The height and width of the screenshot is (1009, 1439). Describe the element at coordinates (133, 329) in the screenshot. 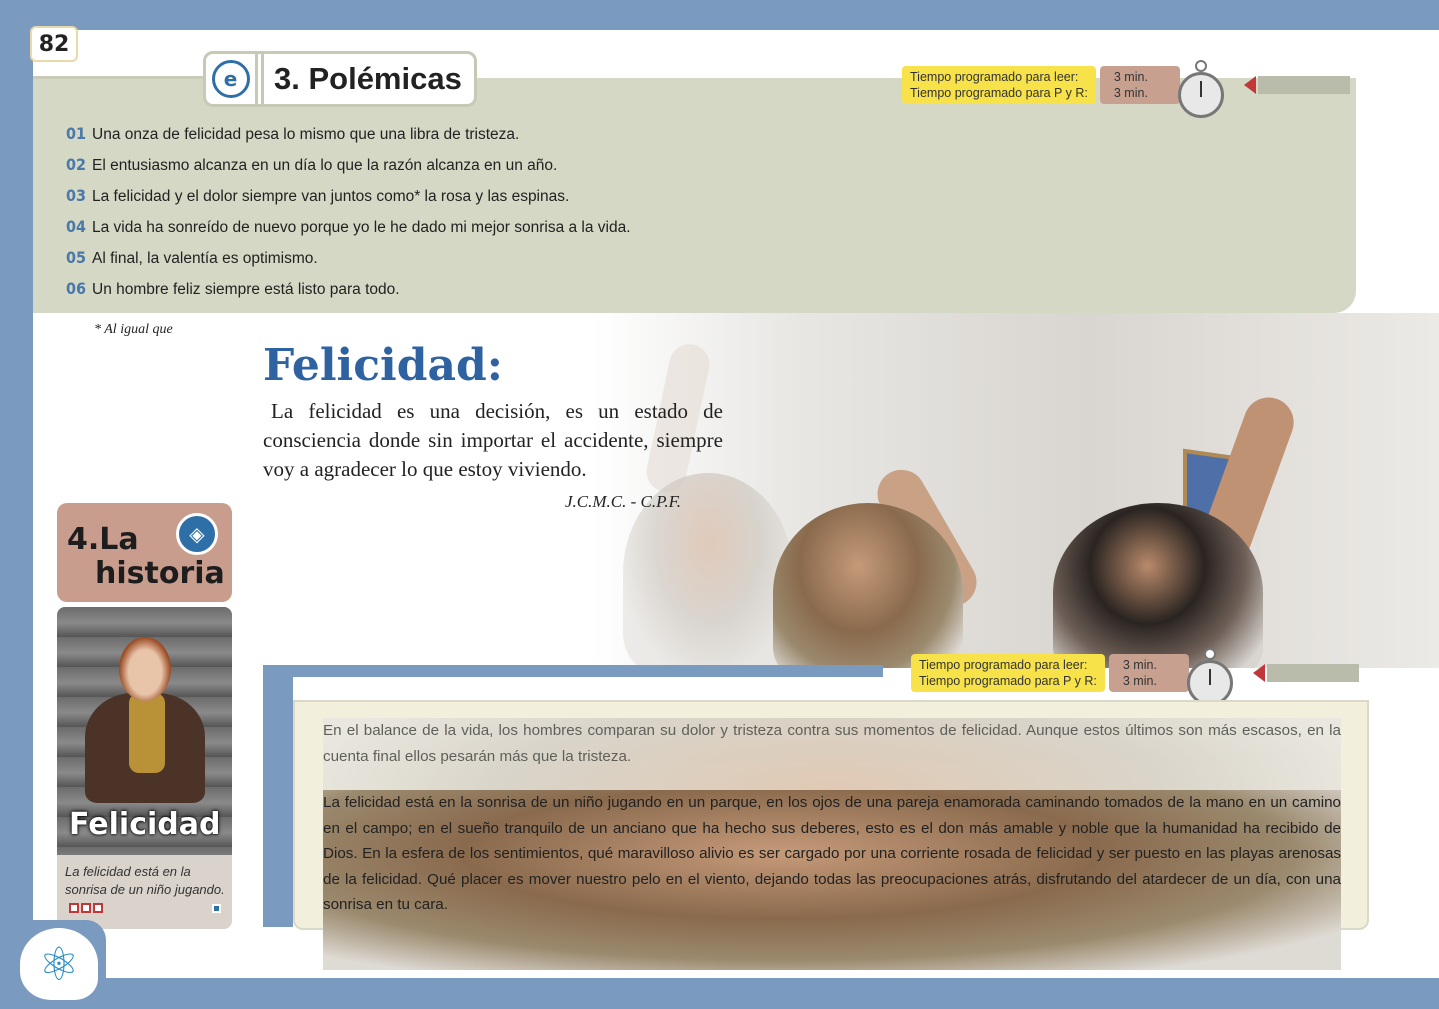

I see `footnote: * Al igual que` at that location.